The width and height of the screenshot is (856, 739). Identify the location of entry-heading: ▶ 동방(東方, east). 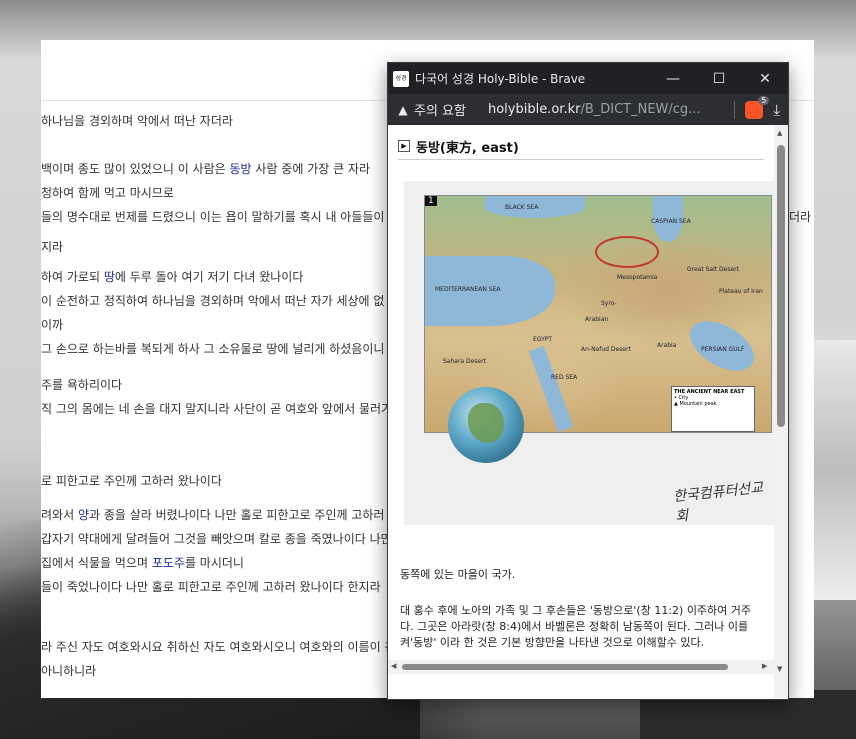
(581, 146).